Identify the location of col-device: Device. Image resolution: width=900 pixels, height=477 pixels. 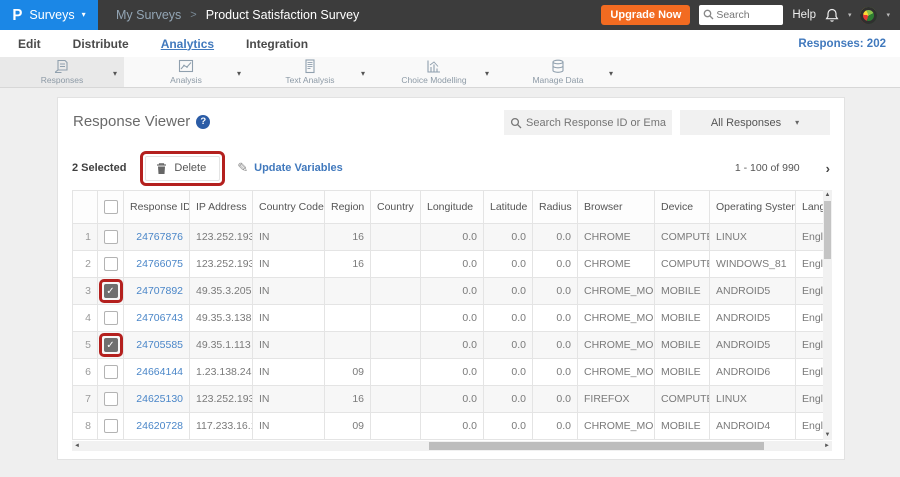
(682, 207).